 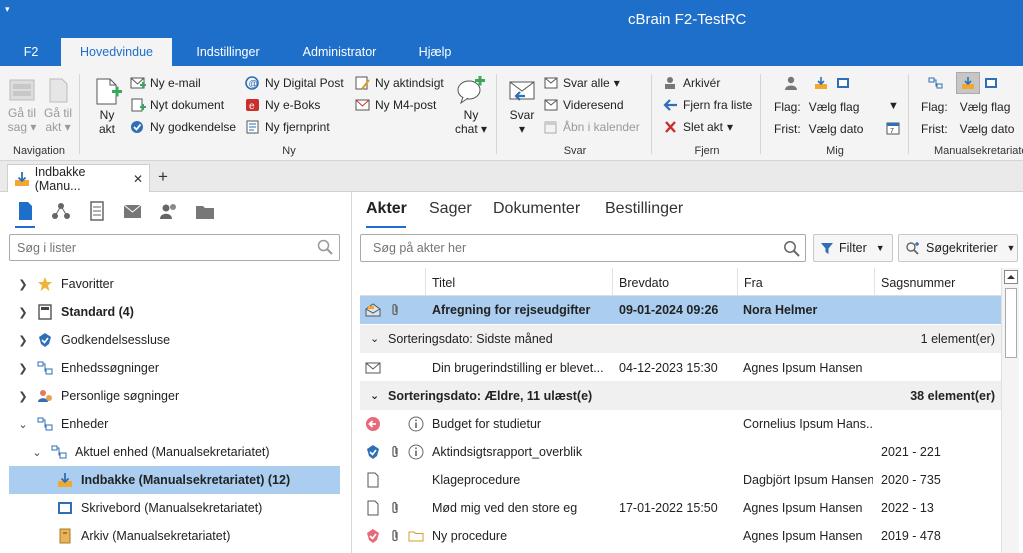 I want to click on tree-item-standard: ❯ Standard (4), so click(x=174, y=312).